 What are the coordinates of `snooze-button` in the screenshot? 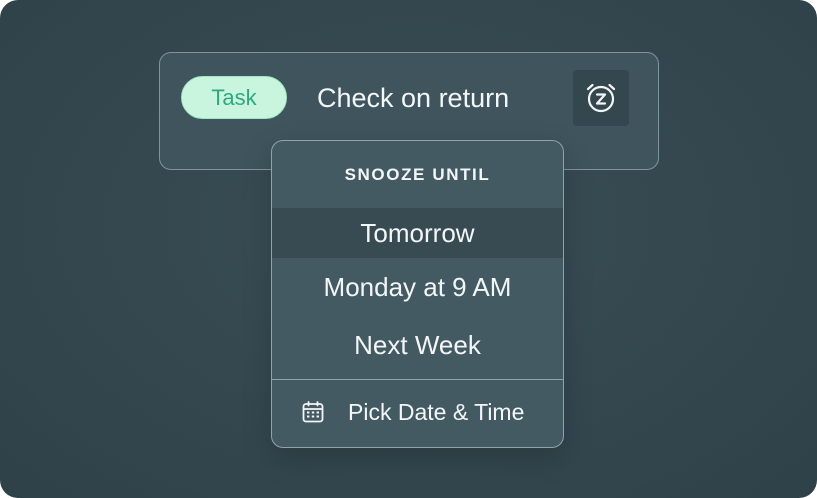 It's located at (601, 98).